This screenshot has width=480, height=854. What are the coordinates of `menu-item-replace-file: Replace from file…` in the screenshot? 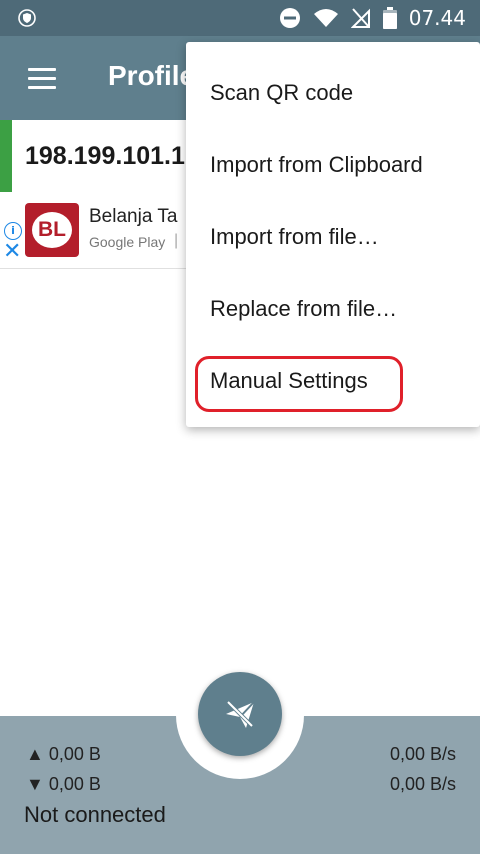 It's located at (303, 309).